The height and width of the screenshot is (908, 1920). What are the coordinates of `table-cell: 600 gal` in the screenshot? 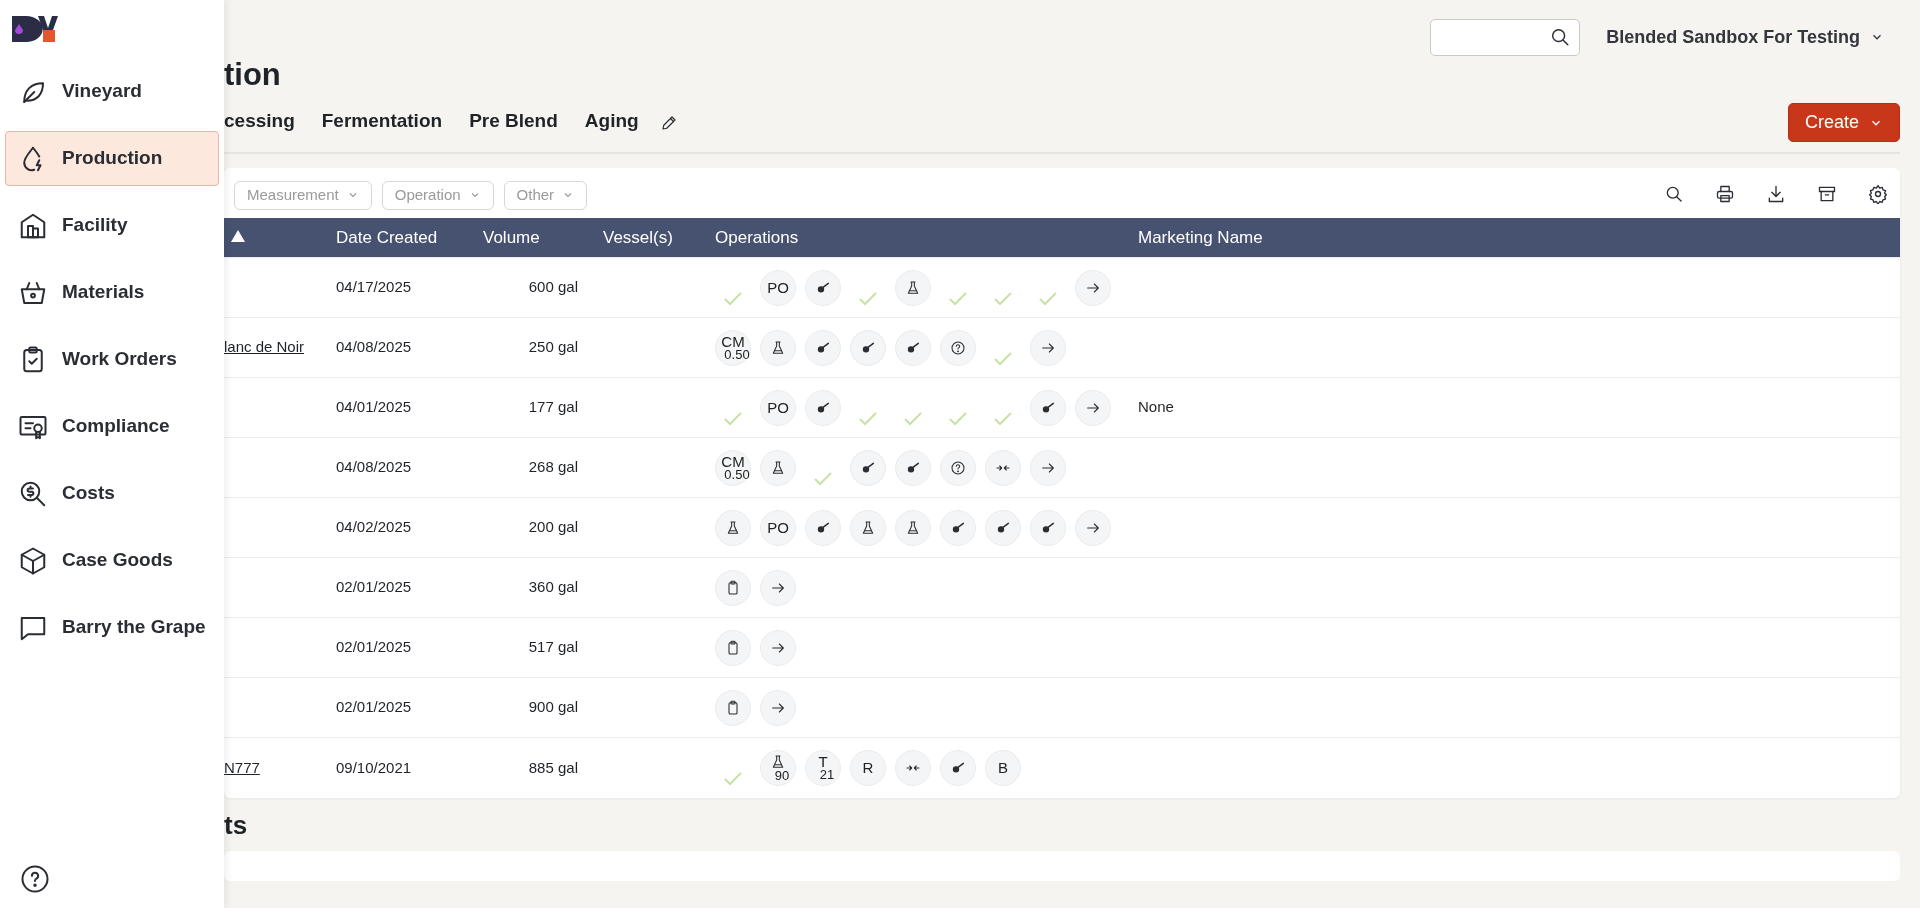 It's located at (553, 287).